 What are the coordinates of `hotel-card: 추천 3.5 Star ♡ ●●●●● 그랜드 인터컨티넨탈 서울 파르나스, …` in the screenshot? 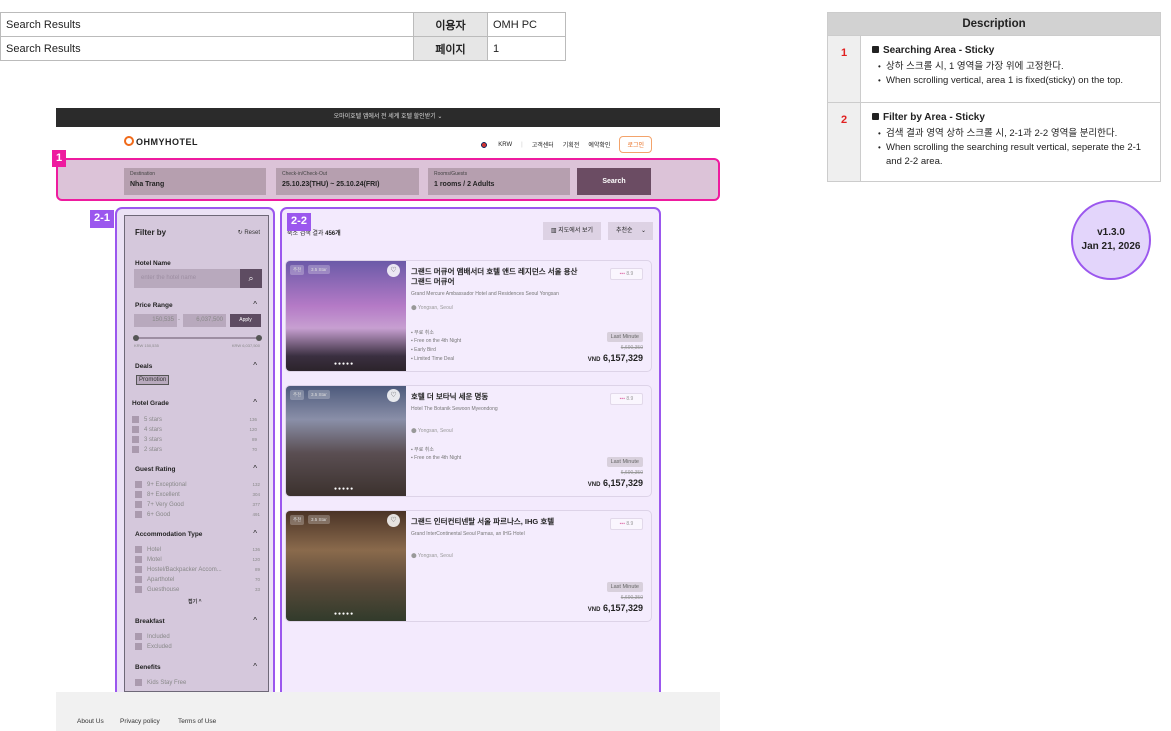 It's located at (468, 566).